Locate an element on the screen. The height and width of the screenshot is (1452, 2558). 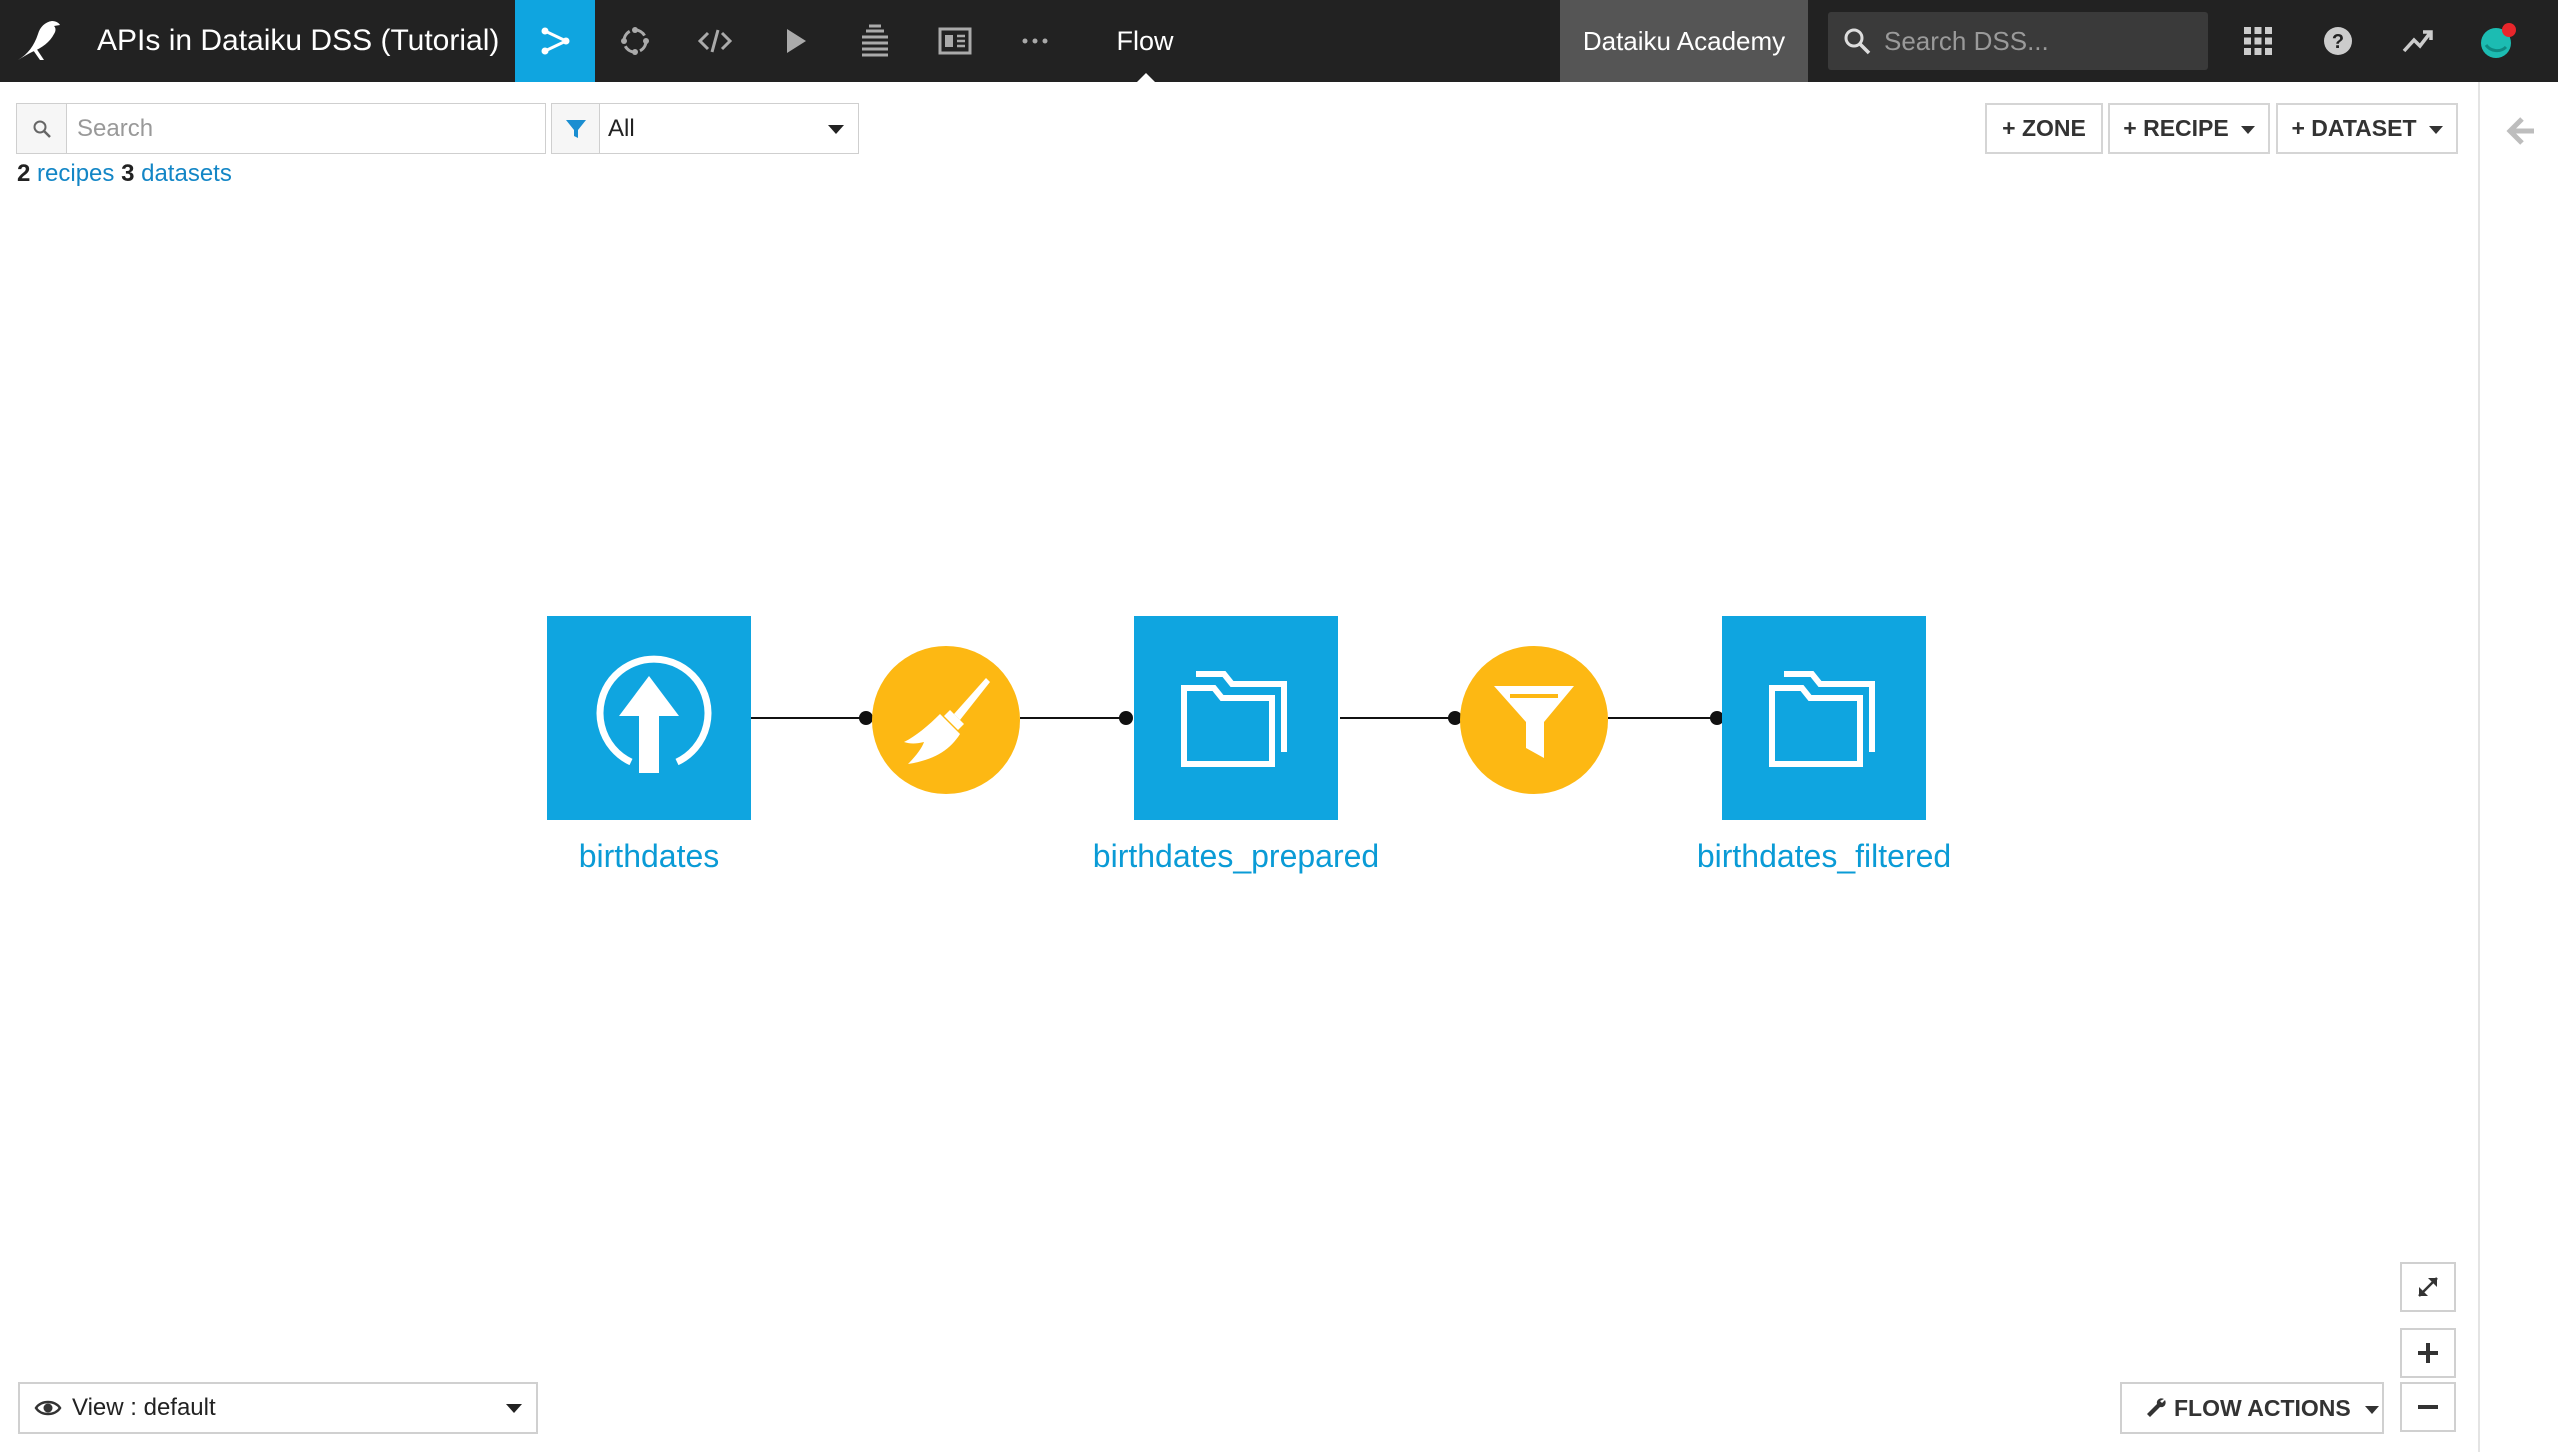
dataset-label: birthdates_filtered is located at coordinates (1824, 856).